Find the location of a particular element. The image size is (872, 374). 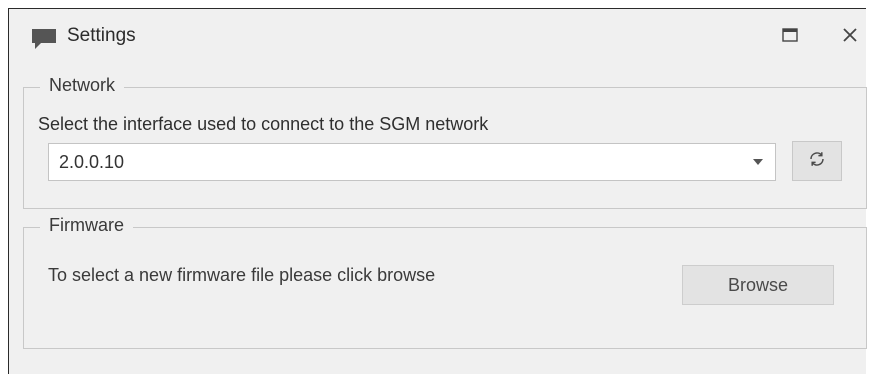

close-icon is located at coordinates (850, 37).